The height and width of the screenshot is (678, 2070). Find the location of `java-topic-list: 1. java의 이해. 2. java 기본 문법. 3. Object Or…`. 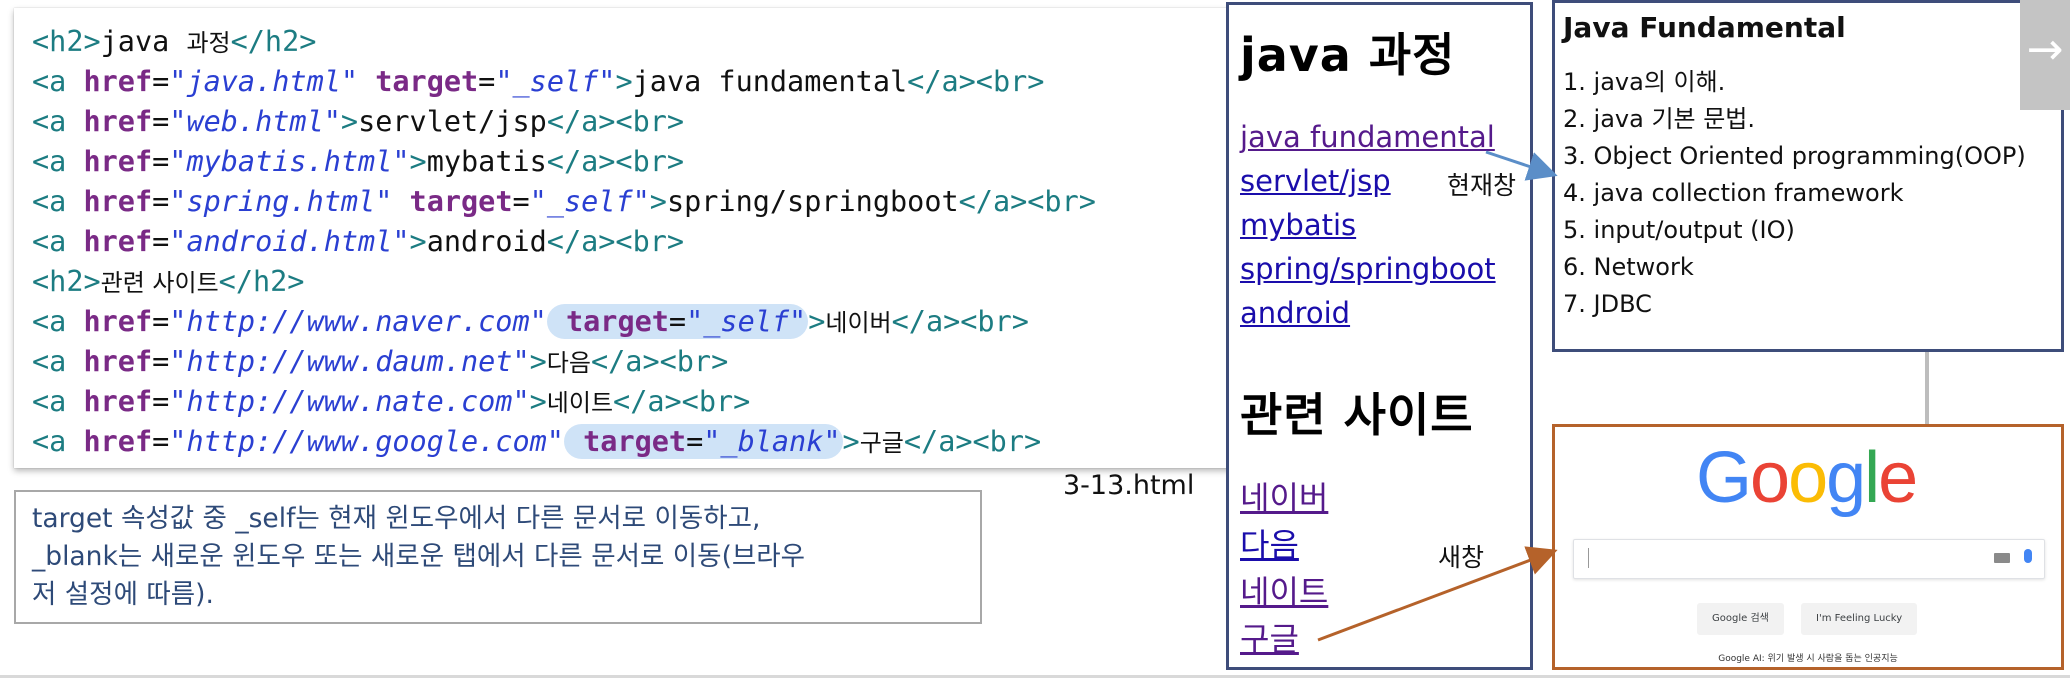

java-topic-list: 1. java의 이해. 2. java 기본 문법. 3. Object Or… is located at coordinates (1808, 193).